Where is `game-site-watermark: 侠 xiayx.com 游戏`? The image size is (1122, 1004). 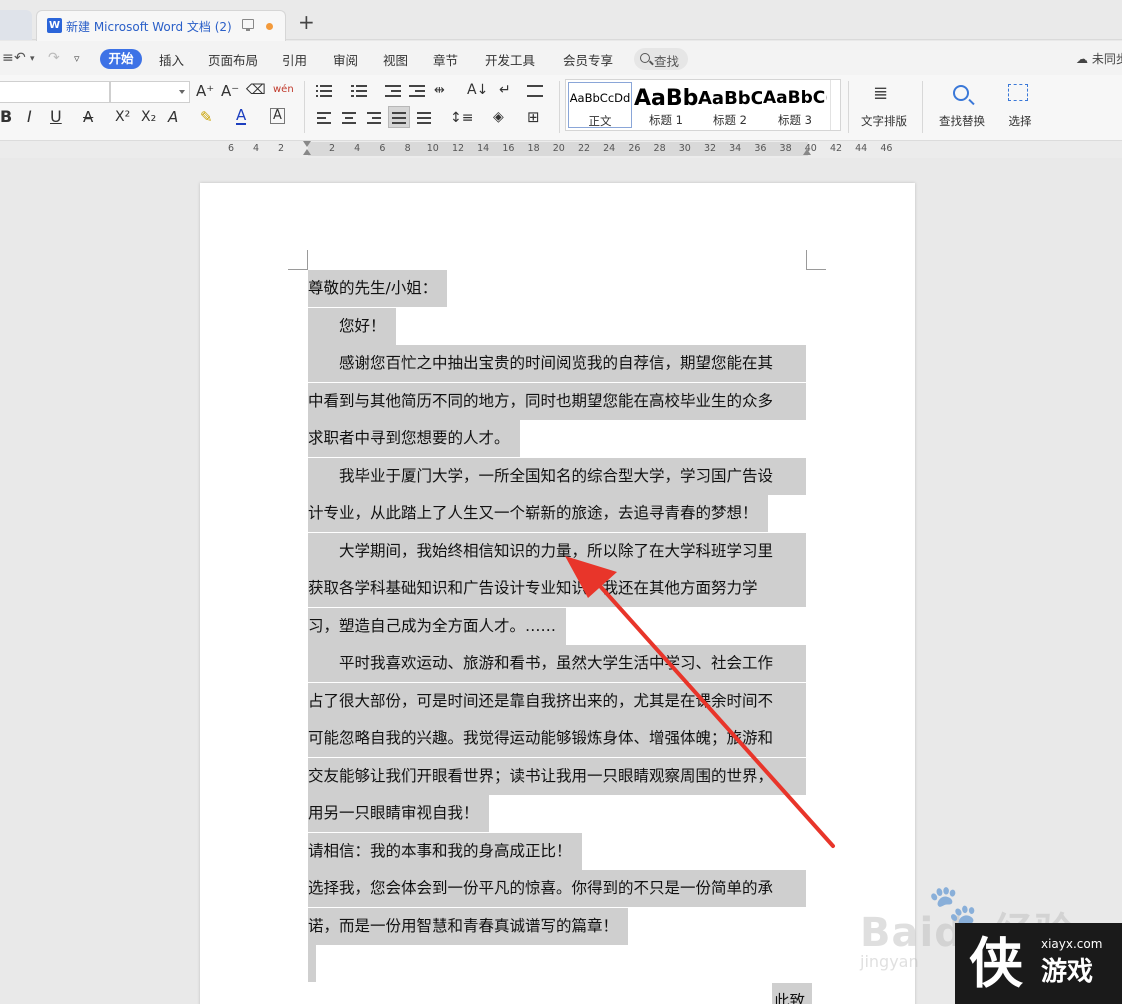
game-site-watermark: 侠 xiayx.com 游戏 is located at coordinates (1038, 963).